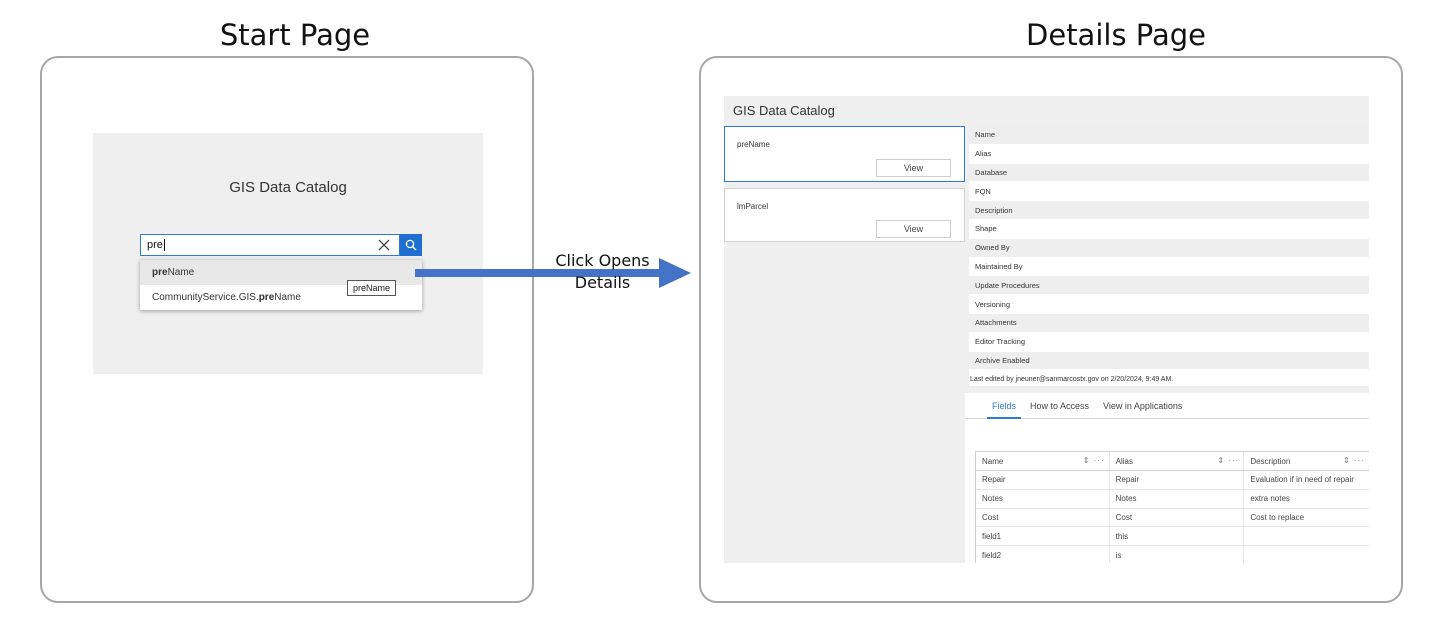  I want to click on metadata-row: Database, so click(1169, 173).